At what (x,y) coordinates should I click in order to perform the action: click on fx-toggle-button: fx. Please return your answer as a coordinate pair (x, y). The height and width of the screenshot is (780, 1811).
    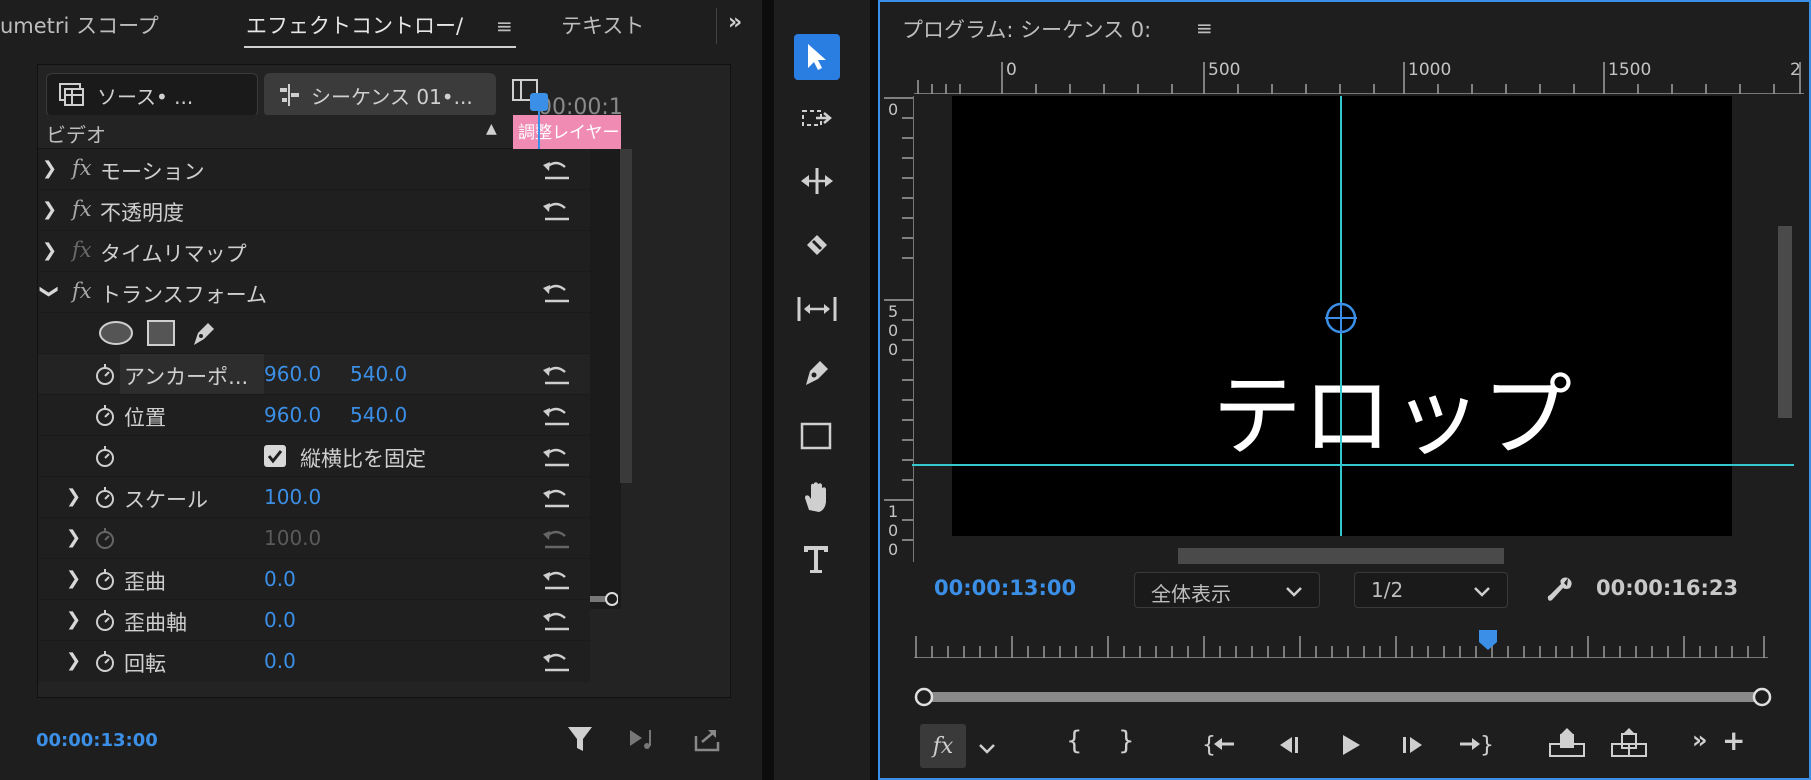
    Looking at the image, I should click on (943, 746).